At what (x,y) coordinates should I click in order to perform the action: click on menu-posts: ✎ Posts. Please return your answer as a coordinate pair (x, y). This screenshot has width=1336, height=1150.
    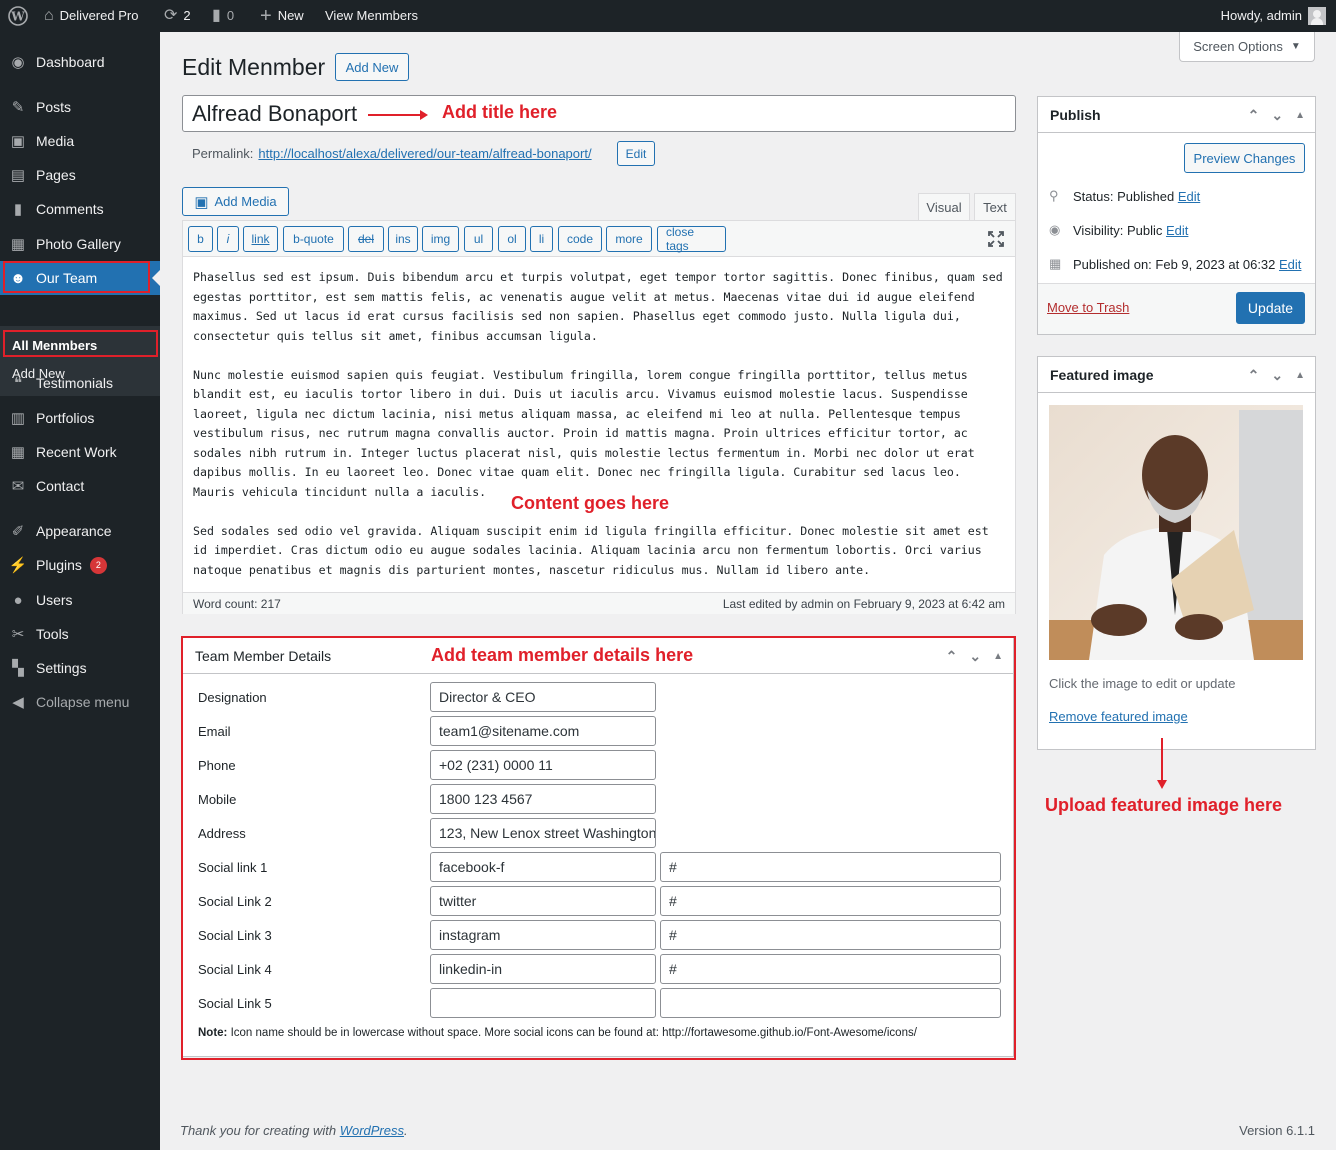
    Looking at the image, I should click on (80, 107).